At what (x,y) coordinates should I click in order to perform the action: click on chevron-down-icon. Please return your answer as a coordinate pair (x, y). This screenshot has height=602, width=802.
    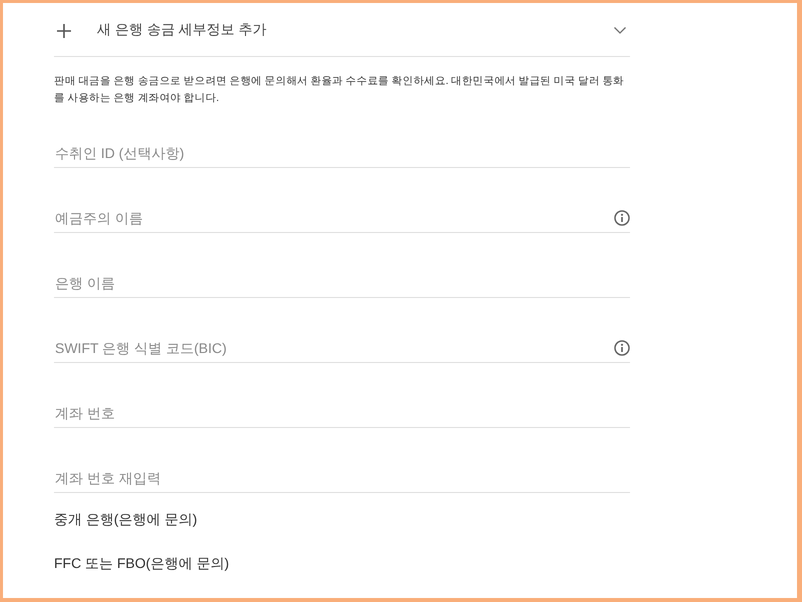
    Looking at the image, I should click on (620, 30).